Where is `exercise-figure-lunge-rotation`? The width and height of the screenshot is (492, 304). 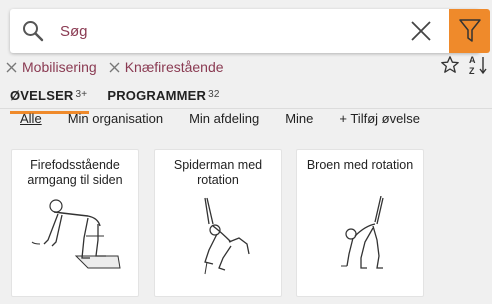 exercise-figure-lunge-rotation is located at coordinates (227, 236).